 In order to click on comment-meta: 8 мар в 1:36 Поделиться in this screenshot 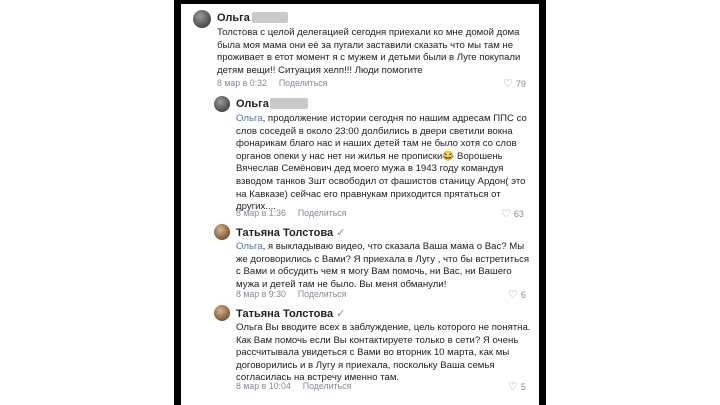, I will do `click(291, 213)`.